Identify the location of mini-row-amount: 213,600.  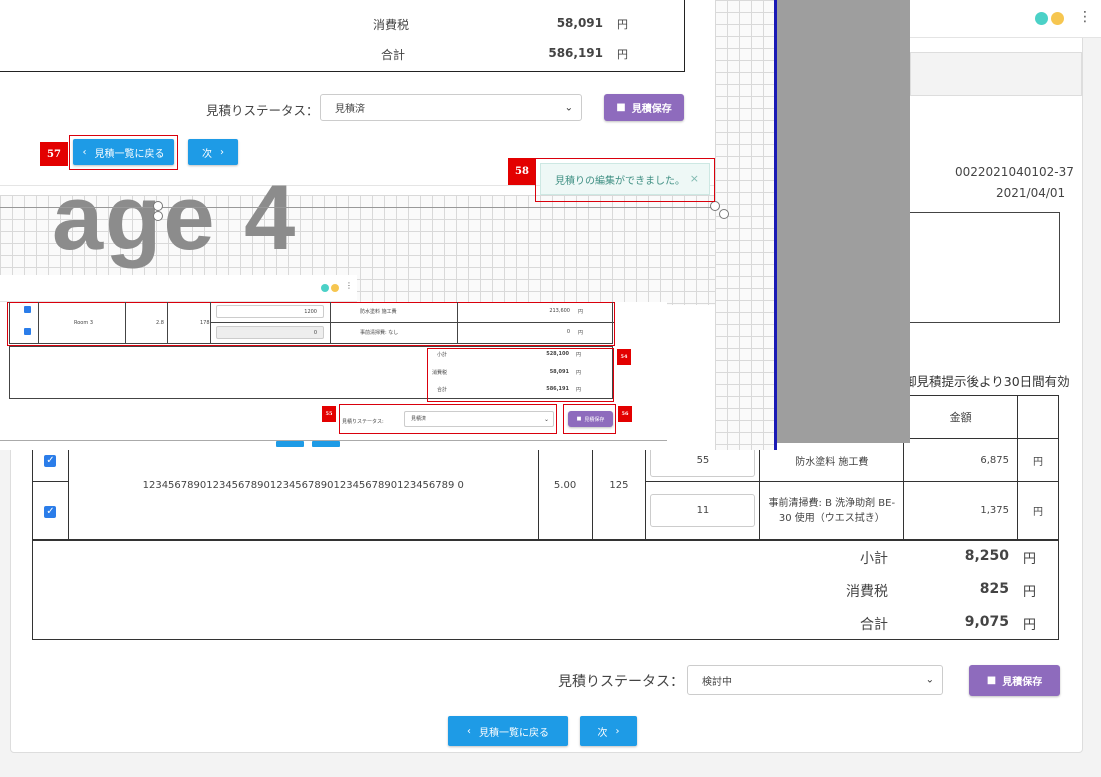
(559, 311).